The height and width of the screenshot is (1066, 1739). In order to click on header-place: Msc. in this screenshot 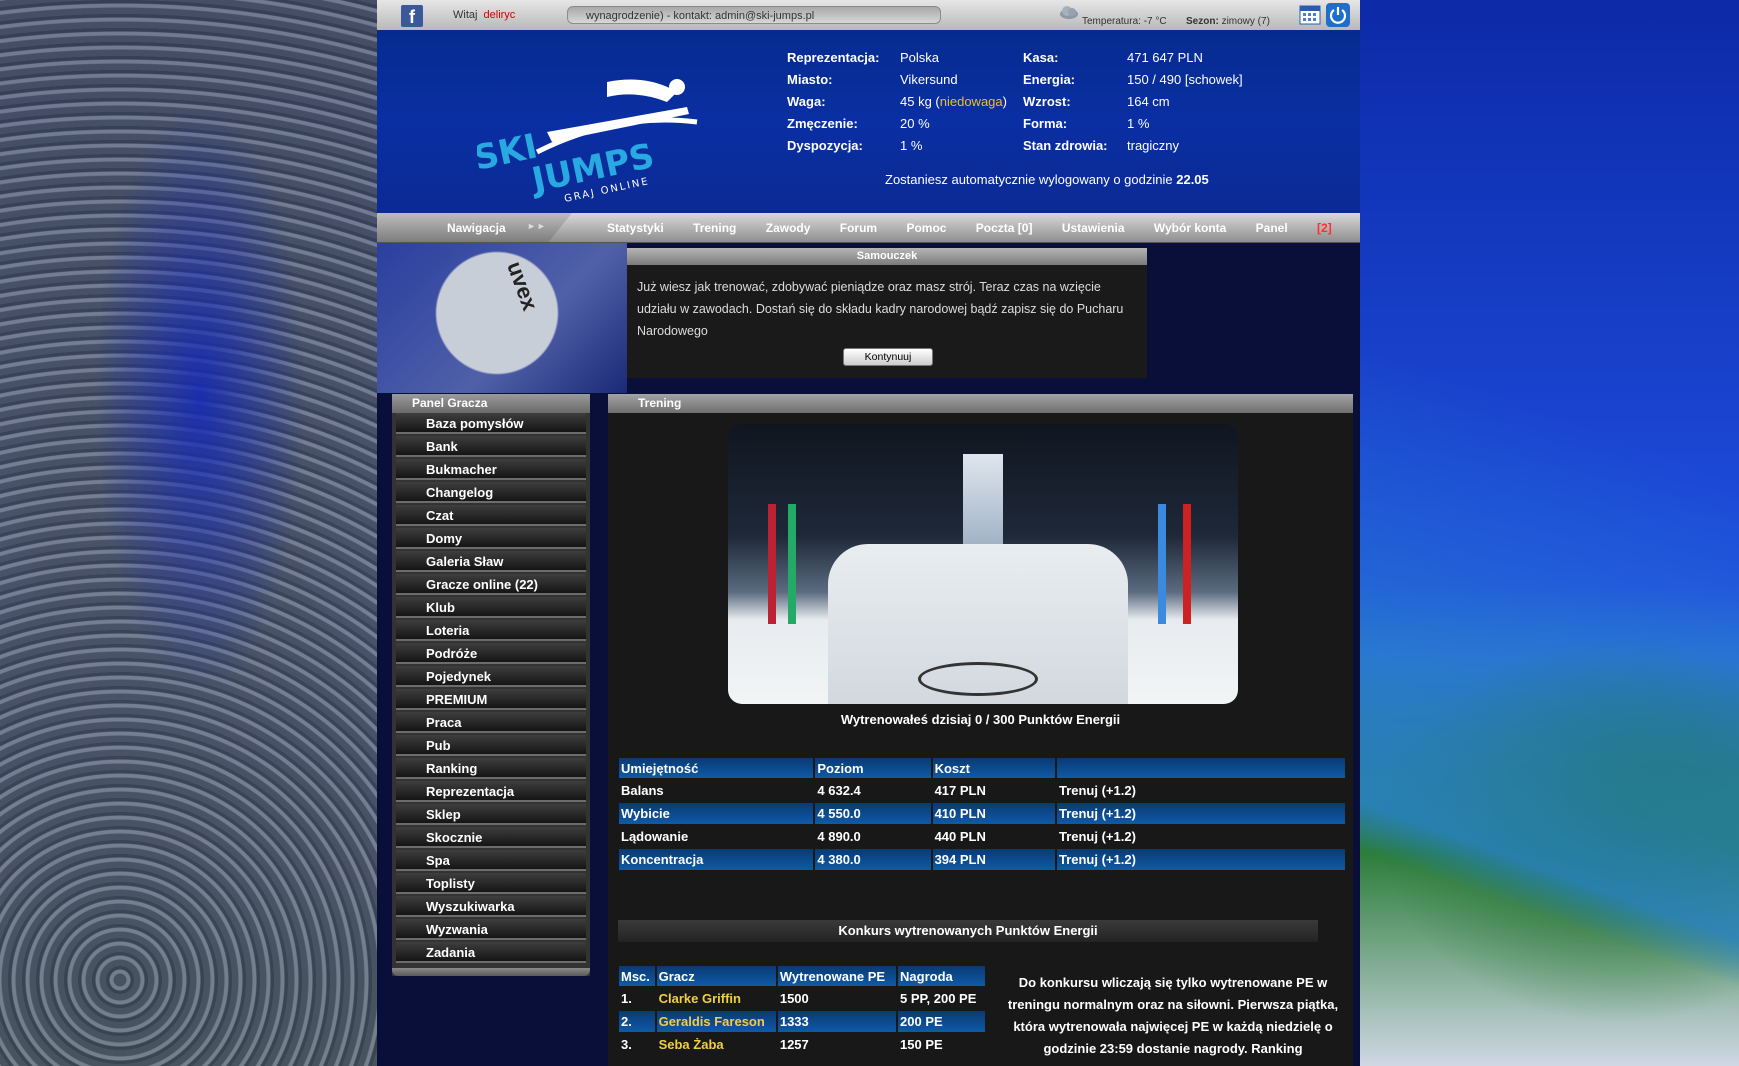, I will do `click(637, 976)`.